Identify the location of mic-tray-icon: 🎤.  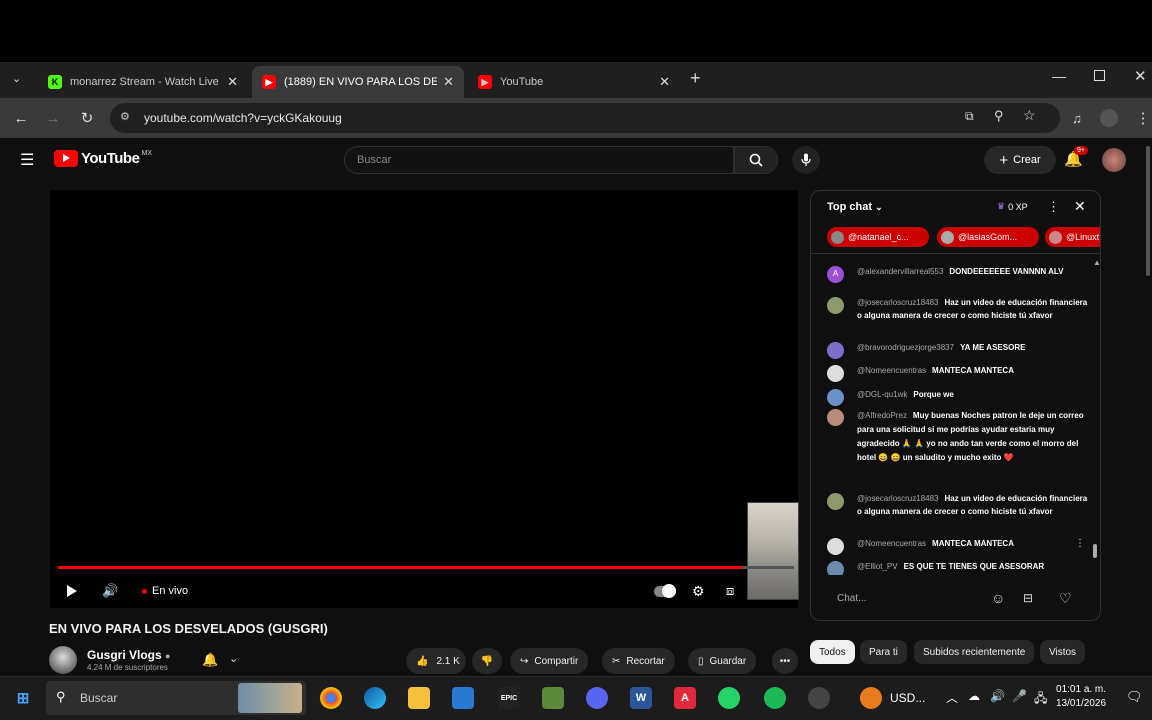
(1019, 696).